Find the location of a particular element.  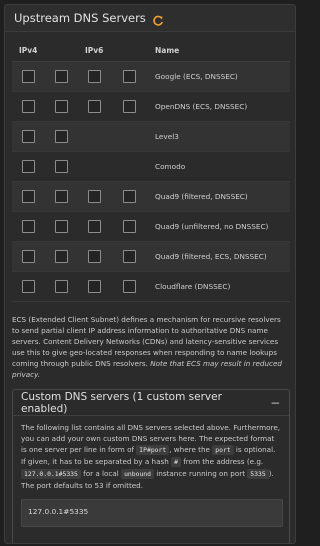

server-name: Google (ECS, DNSSEC) is located at coordinates (196, 76).